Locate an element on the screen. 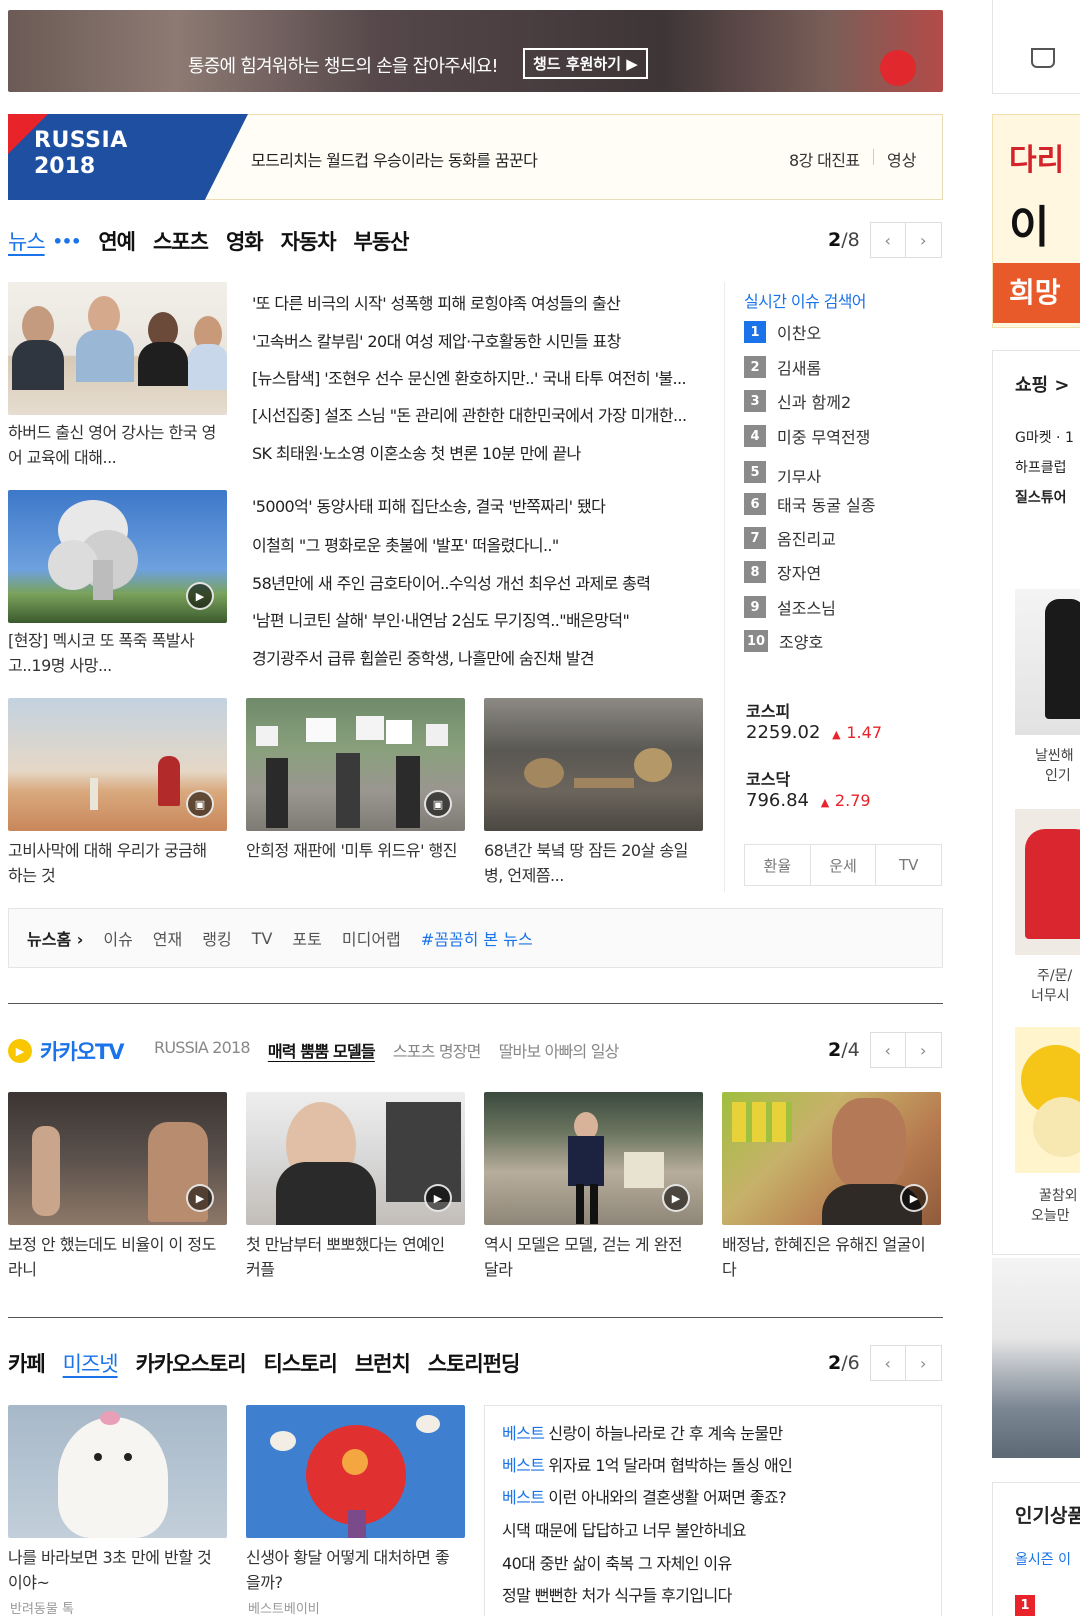 Image resolution: width=1080 pixels, height=1616 pixels. tab-cafe: 카페 is located at coordinates (27, 1363).